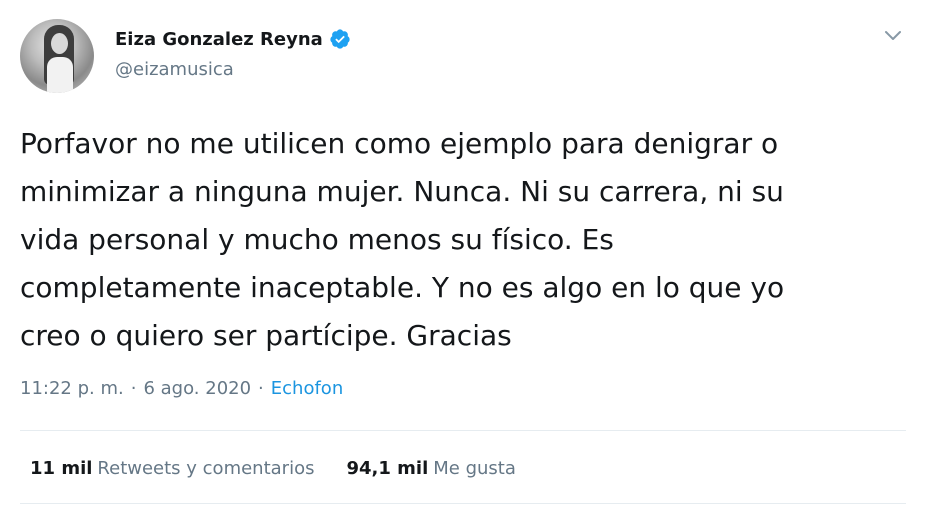 The width and height of the screenshot is (926, 505). What do you see at coordinates (72, 388) in the screenshot?
I see `tweet-time: 11:22 p. m.` at bounding box center [72, 388].